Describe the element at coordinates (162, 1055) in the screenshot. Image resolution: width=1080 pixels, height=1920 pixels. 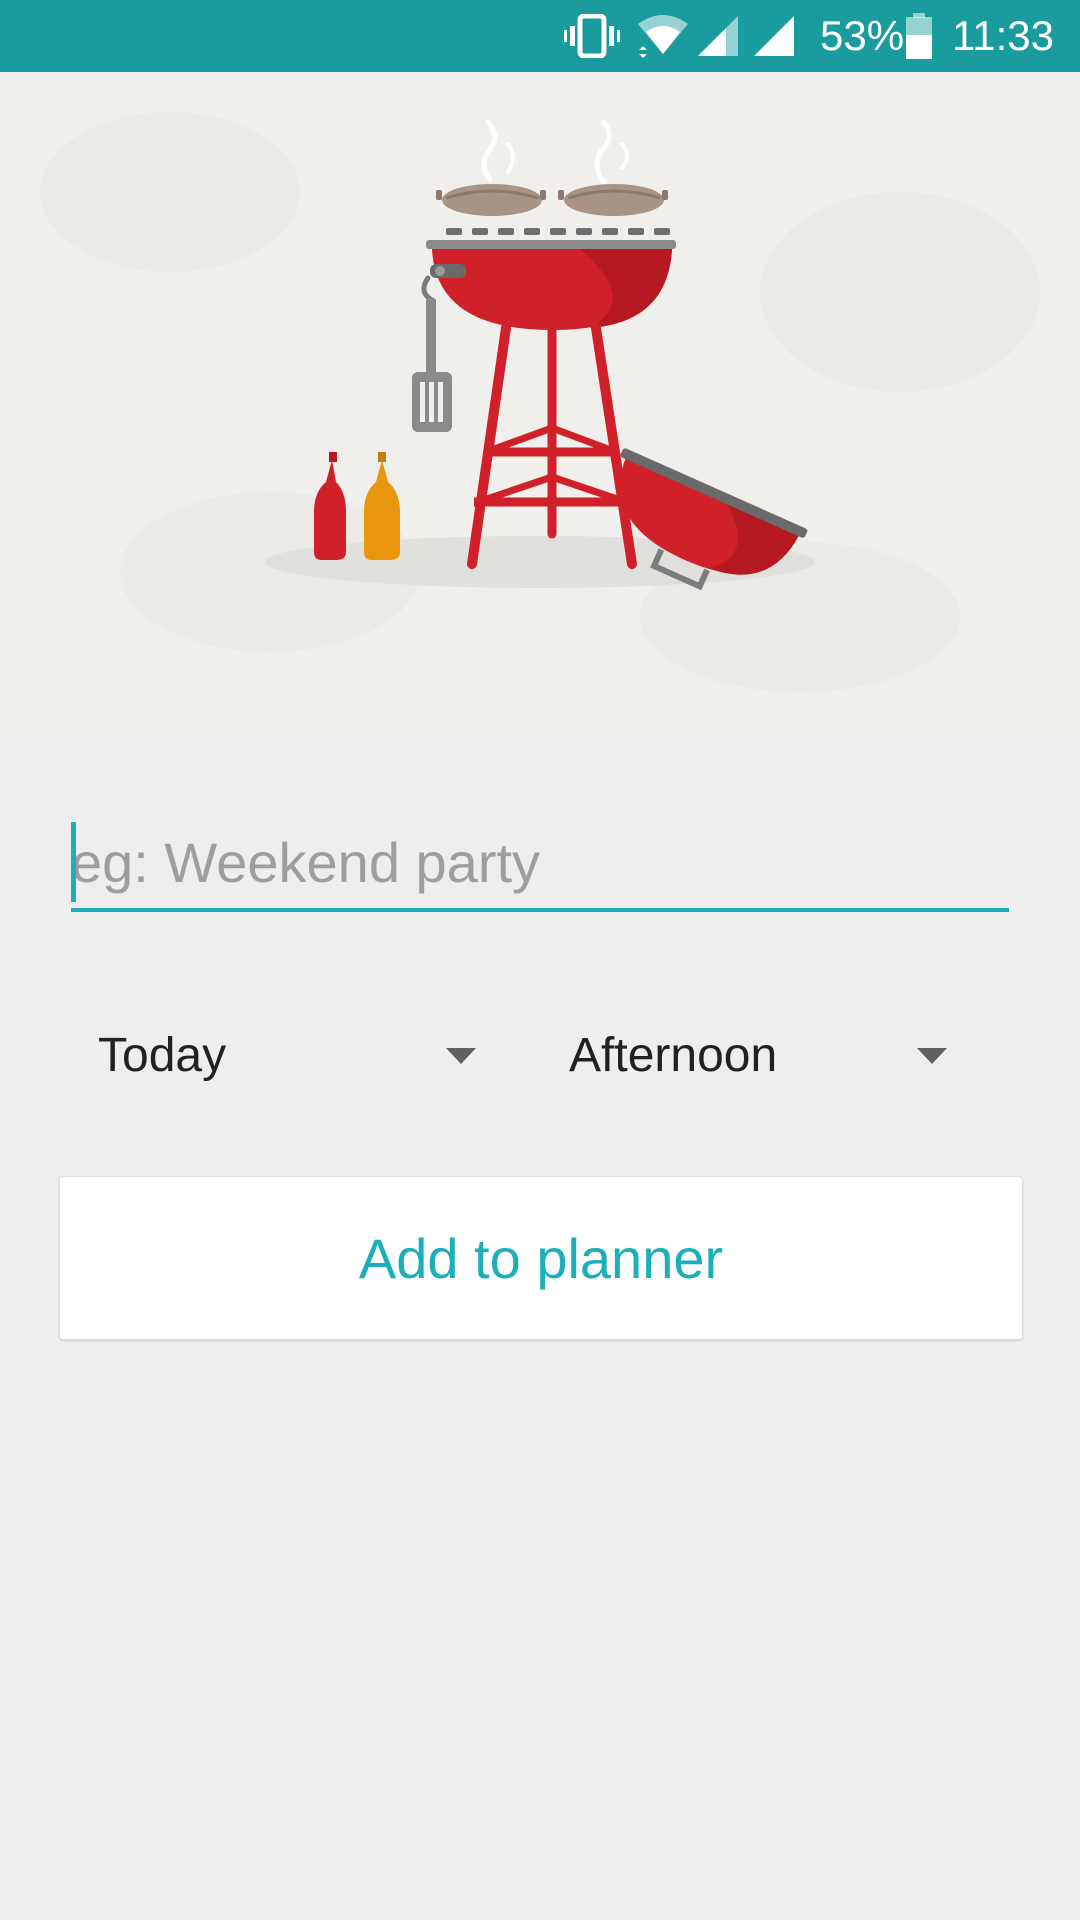
I see `day-dropdown-value: Today` at that location.